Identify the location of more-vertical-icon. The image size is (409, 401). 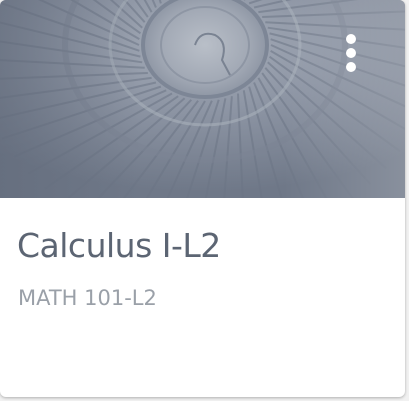
(351, 39).